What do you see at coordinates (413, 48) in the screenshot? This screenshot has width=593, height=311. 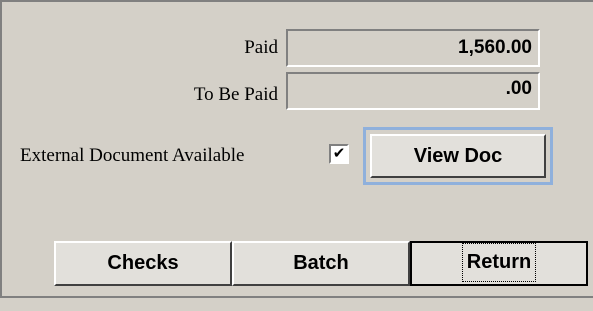 I see `paid-field: 1,560.00` at bounding box center [413, 48].